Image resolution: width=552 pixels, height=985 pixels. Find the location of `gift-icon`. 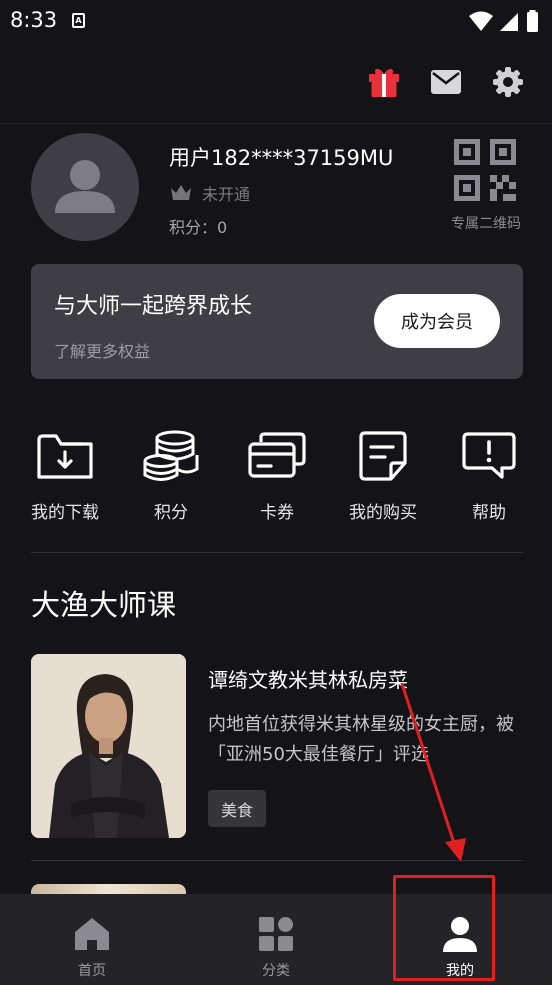

gift-icon is located at coordinates (384, 83).